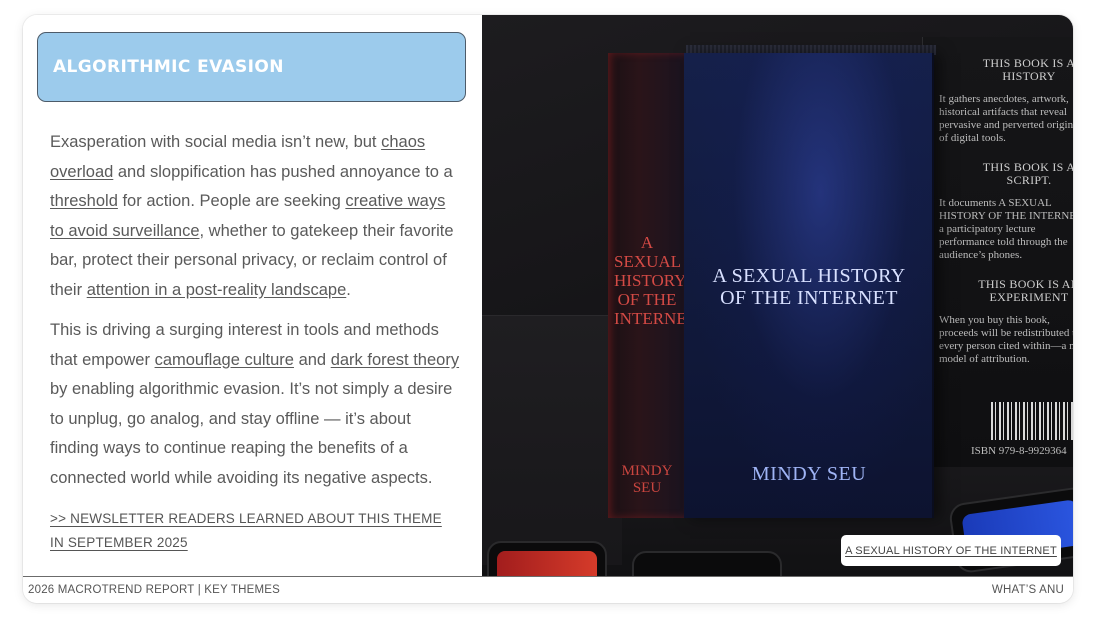 This screenshot has width=1095, height=633. What do you see at coordinates (217, 290) in the screenshot?
I see `link-attention-post-reality: attention in a post-reality landscape` at bounding box center [217, 290].